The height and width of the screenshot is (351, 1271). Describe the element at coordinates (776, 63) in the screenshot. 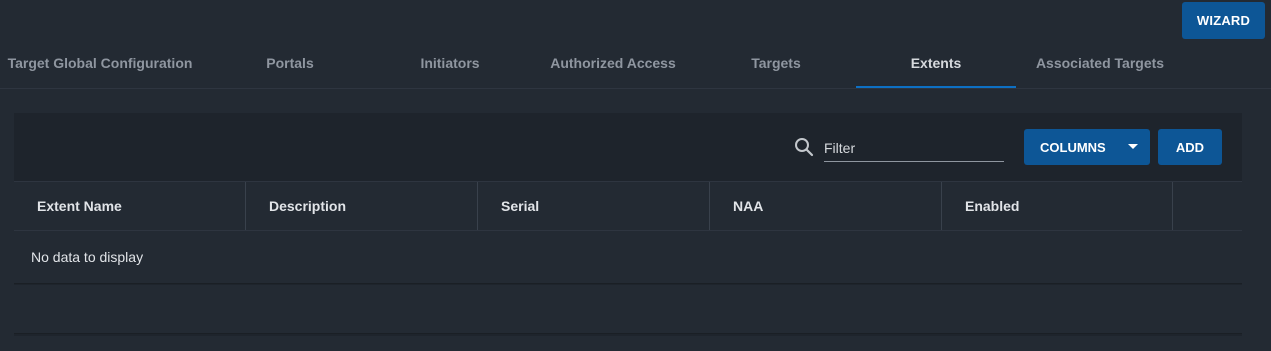

I see `tab-targets: Targets` at that location.